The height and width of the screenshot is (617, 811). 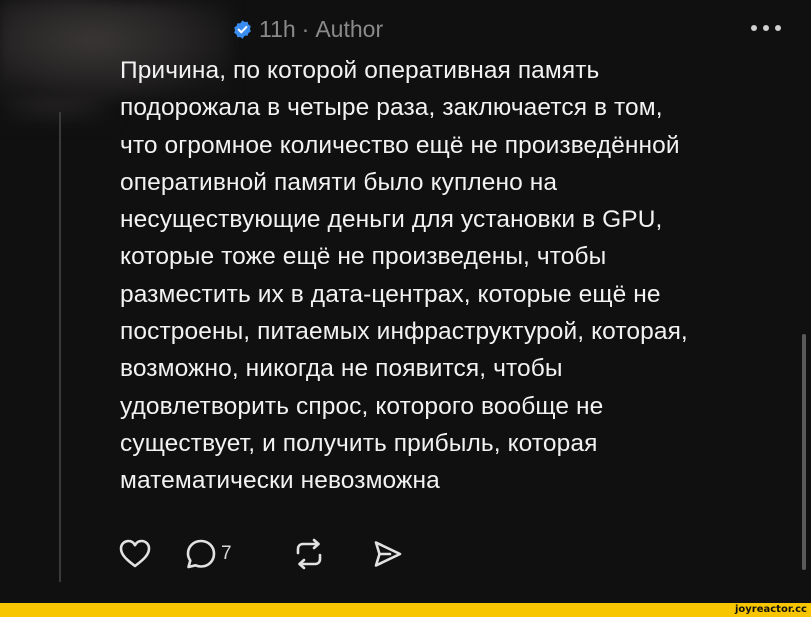 I want to click on post-meta: 11h · Author, so click(x=307, y=29).